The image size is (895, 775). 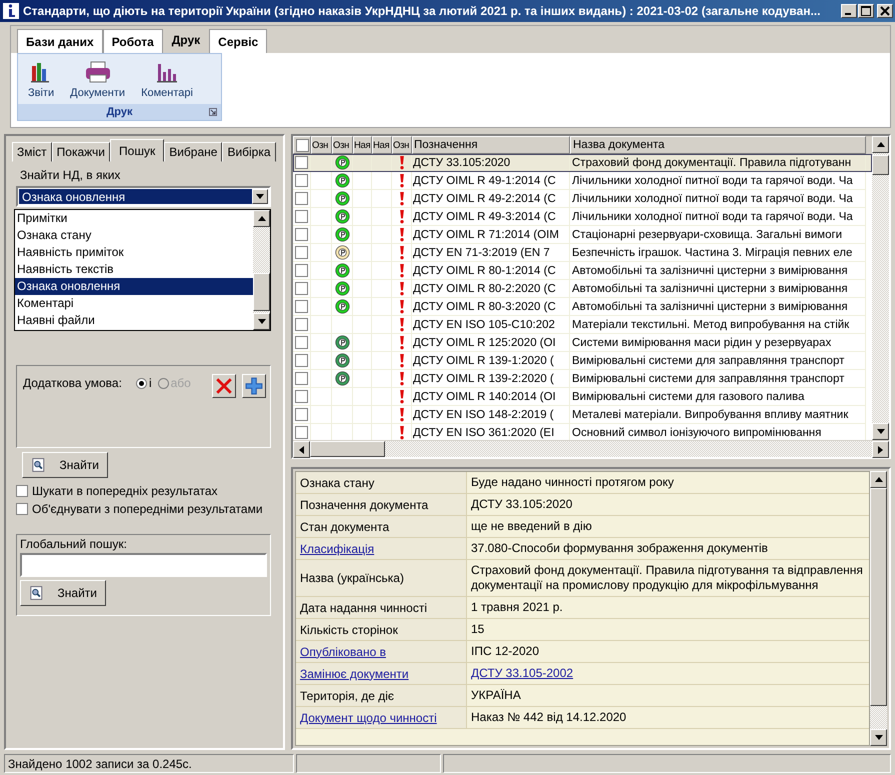 What do you see at coordinates (301, 450) in the screenshot?
I see `scroll-left-icon` at bounding box center [301, 450].